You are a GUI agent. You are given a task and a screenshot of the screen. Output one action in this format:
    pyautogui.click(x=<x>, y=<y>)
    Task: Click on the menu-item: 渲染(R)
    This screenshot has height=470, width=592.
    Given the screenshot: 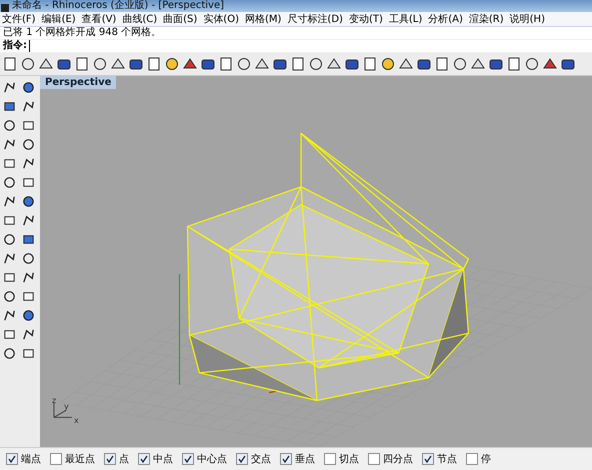 What is the action you would take?
    pyautogui.click(x=486, y=19)
    